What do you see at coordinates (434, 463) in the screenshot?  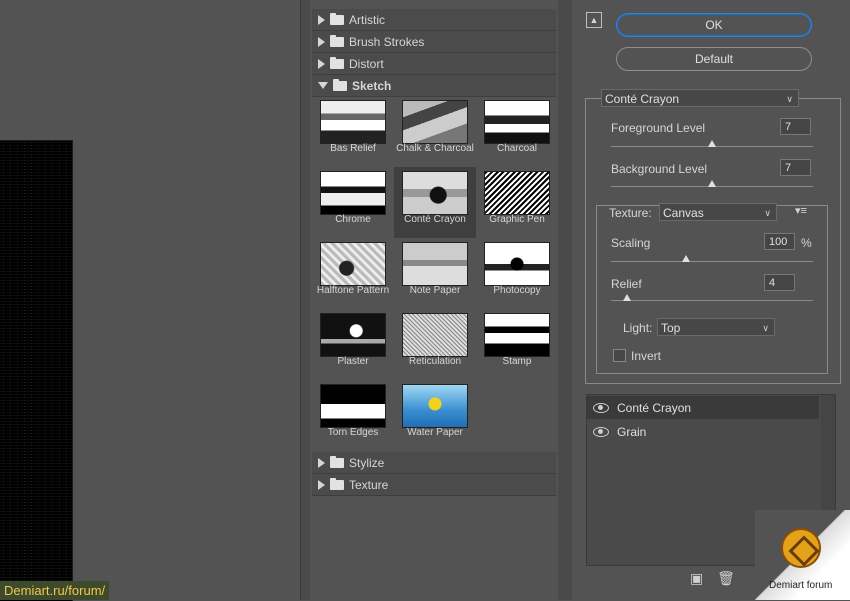 I see `folder-stylize: Stylize` at bounding box center [434, 463].